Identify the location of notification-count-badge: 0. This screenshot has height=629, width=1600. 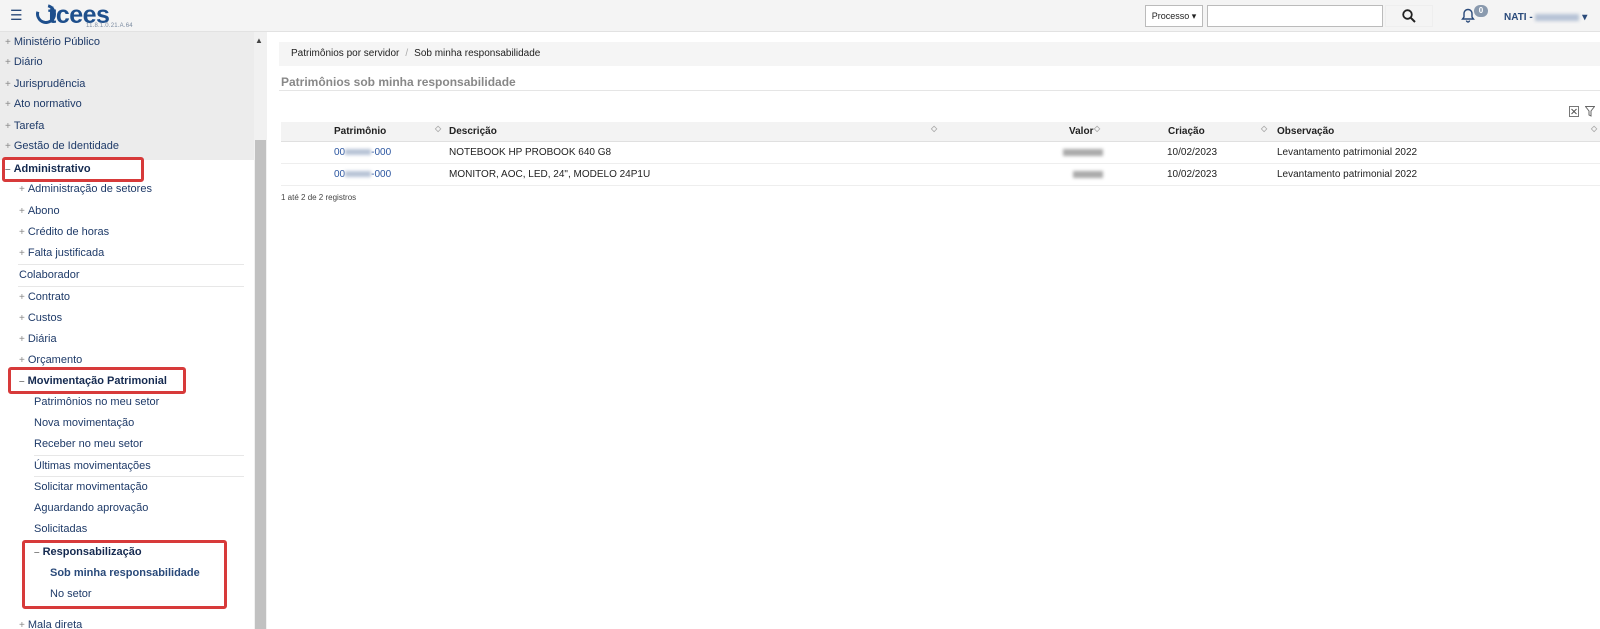
(1481, 11).